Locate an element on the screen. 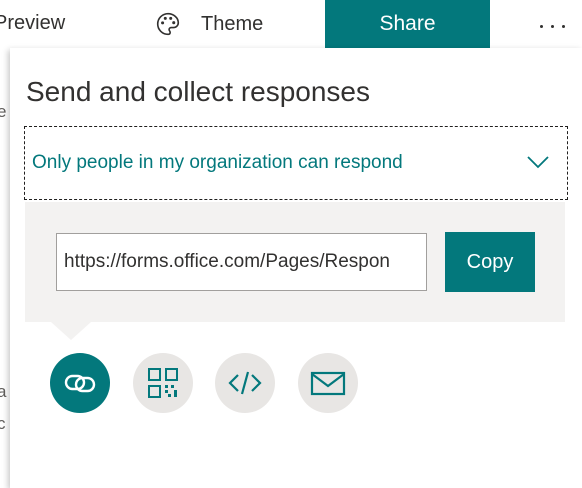  more-icon is located at coordinates (552, 24).